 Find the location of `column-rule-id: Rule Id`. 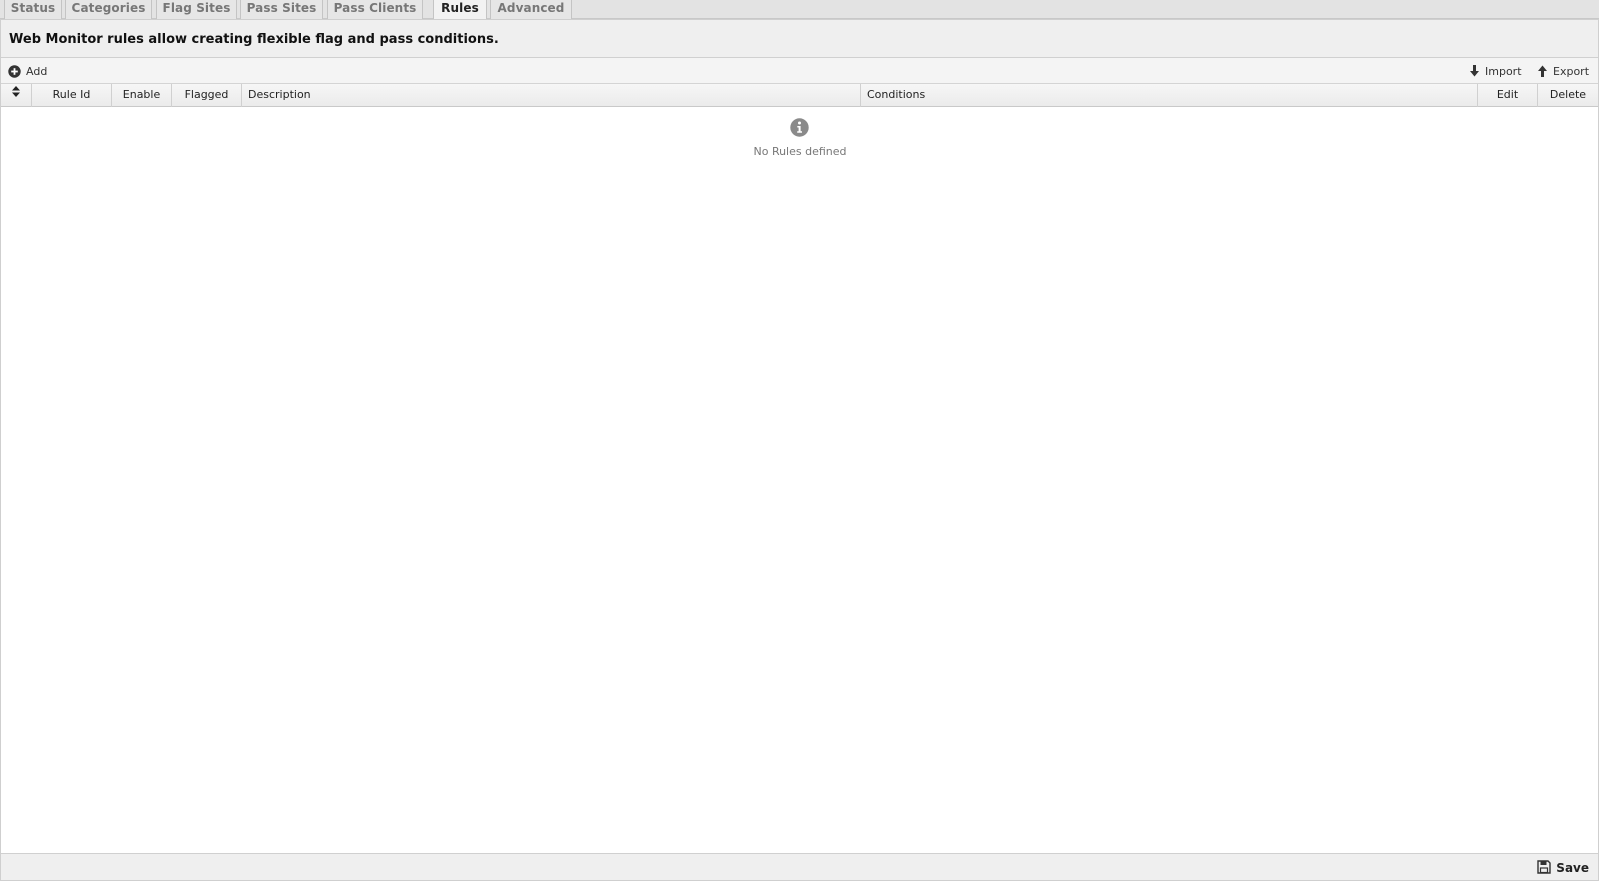

column-rule-id: Rule Id is located at coordinates (72, 95).